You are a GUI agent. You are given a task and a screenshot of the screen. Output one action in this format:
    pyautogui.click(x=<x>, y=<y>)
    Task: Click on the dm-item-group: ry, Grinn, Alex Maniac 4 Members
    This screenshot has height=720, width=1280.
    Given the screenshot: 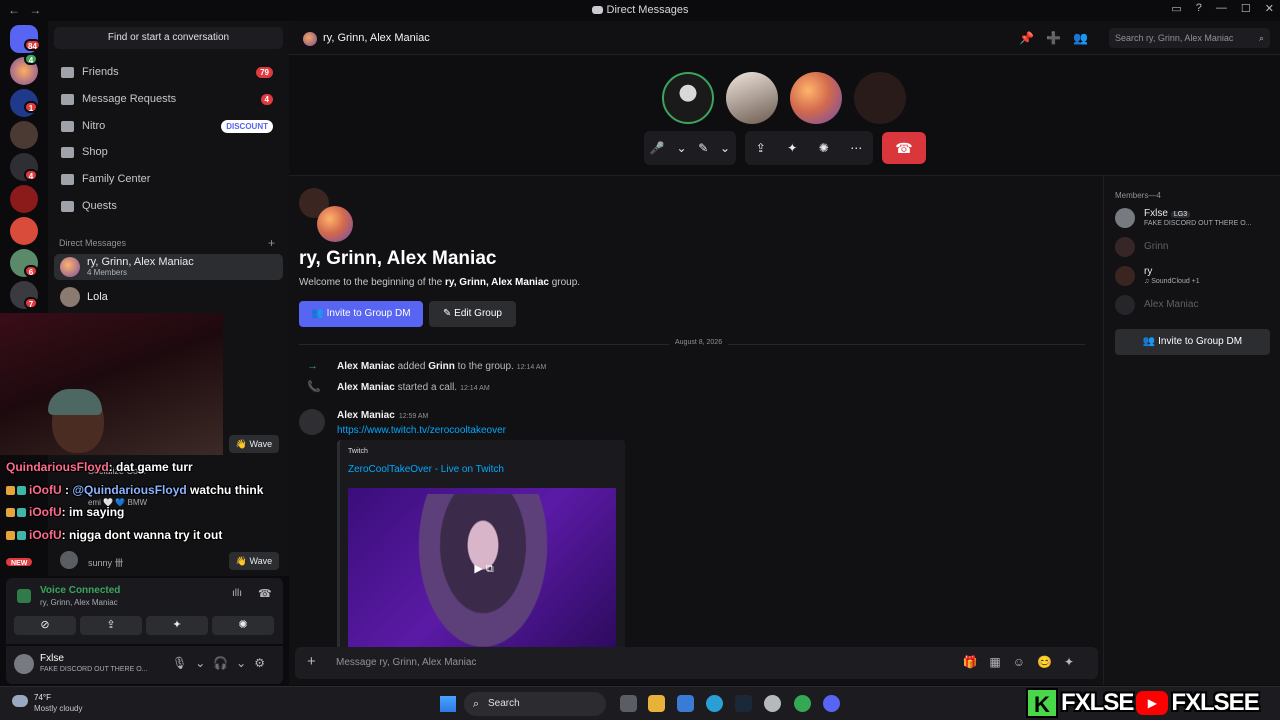 What is the action you would take?
    pyautogui.click(x=168, y=267)
    